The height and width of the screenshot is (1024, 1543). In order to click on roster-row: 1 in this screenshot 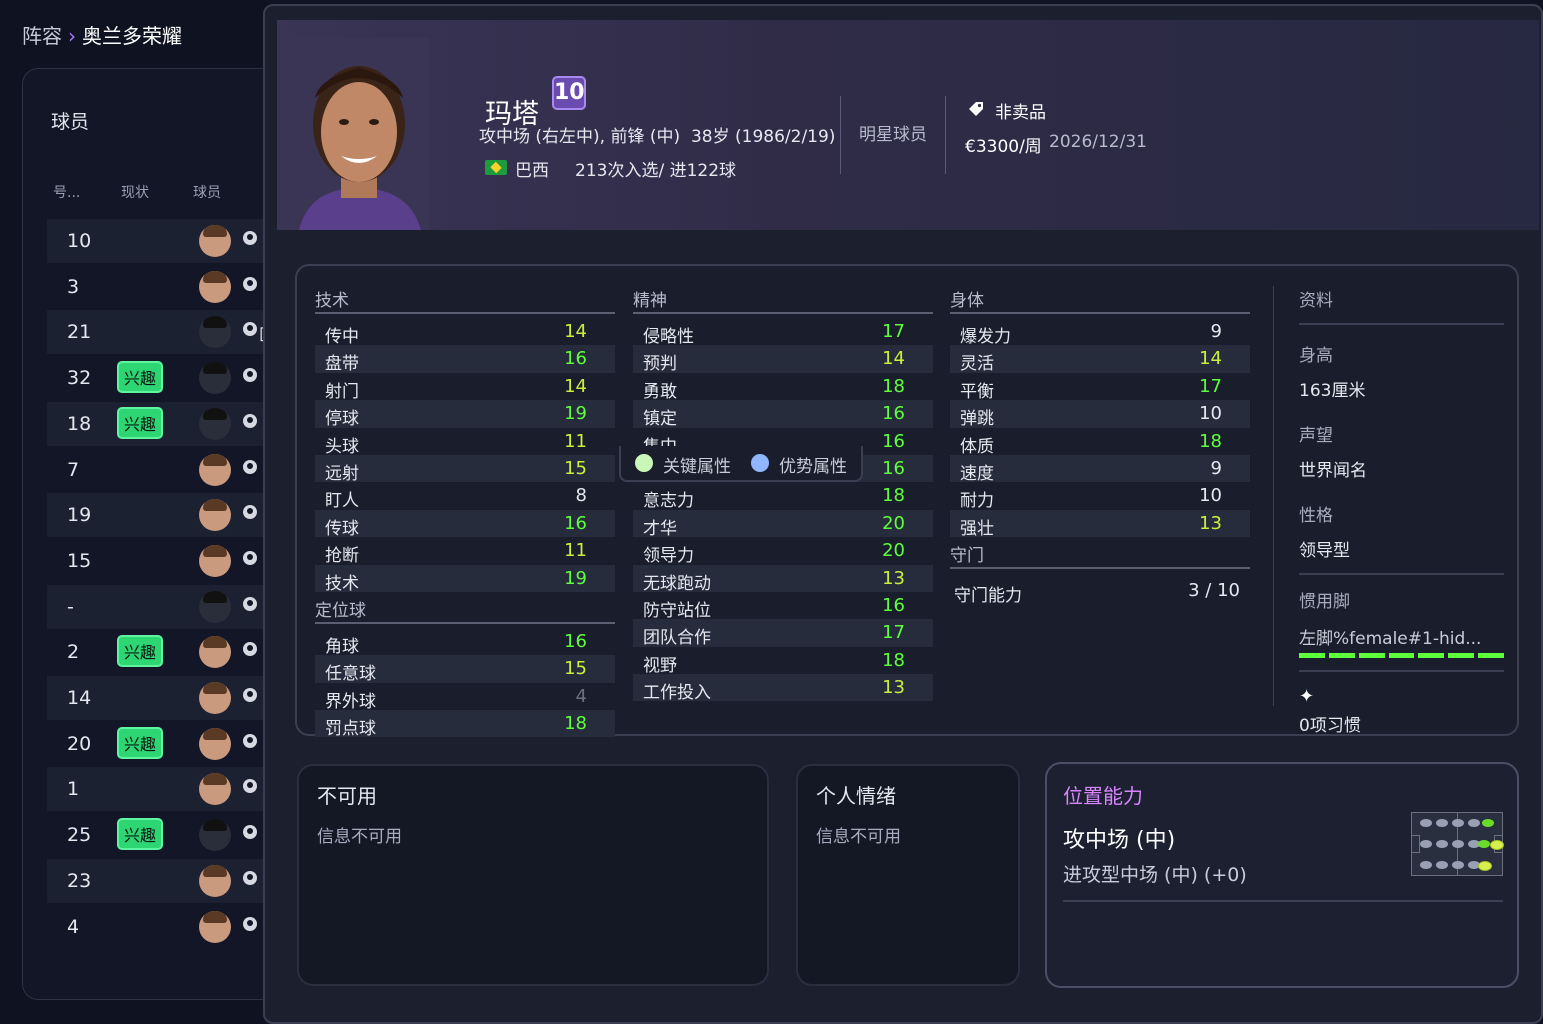, I will do `click(167, 789)`.